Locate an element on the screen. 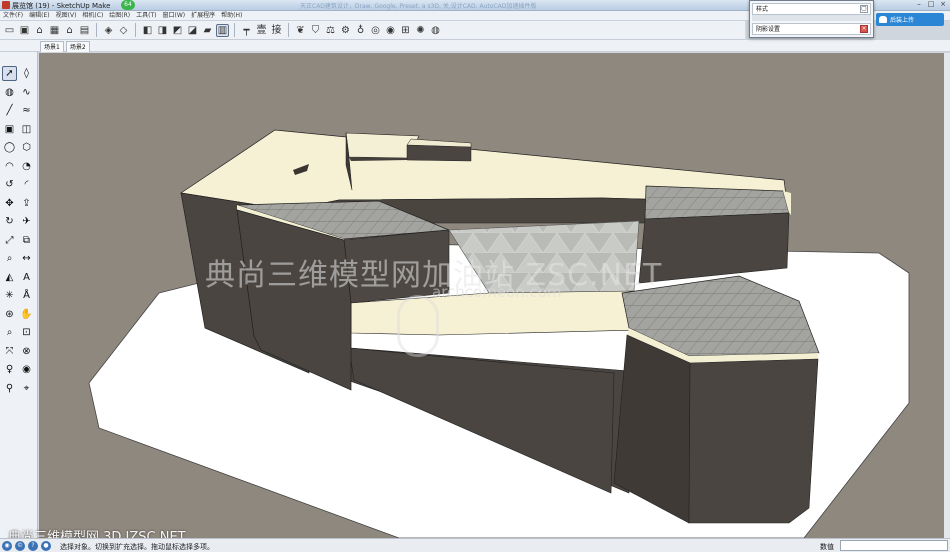 The height and width of the screenshot is (552, 950). wireframe-icon: ◩ is located at coordinates (177, 30).